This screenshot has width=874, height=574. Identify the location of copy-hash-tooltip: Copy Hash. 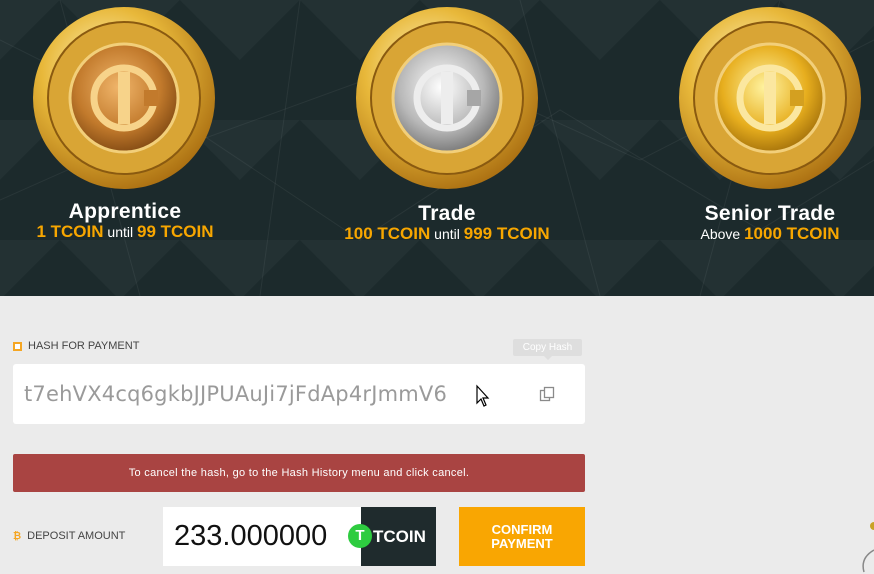
(547, 349).